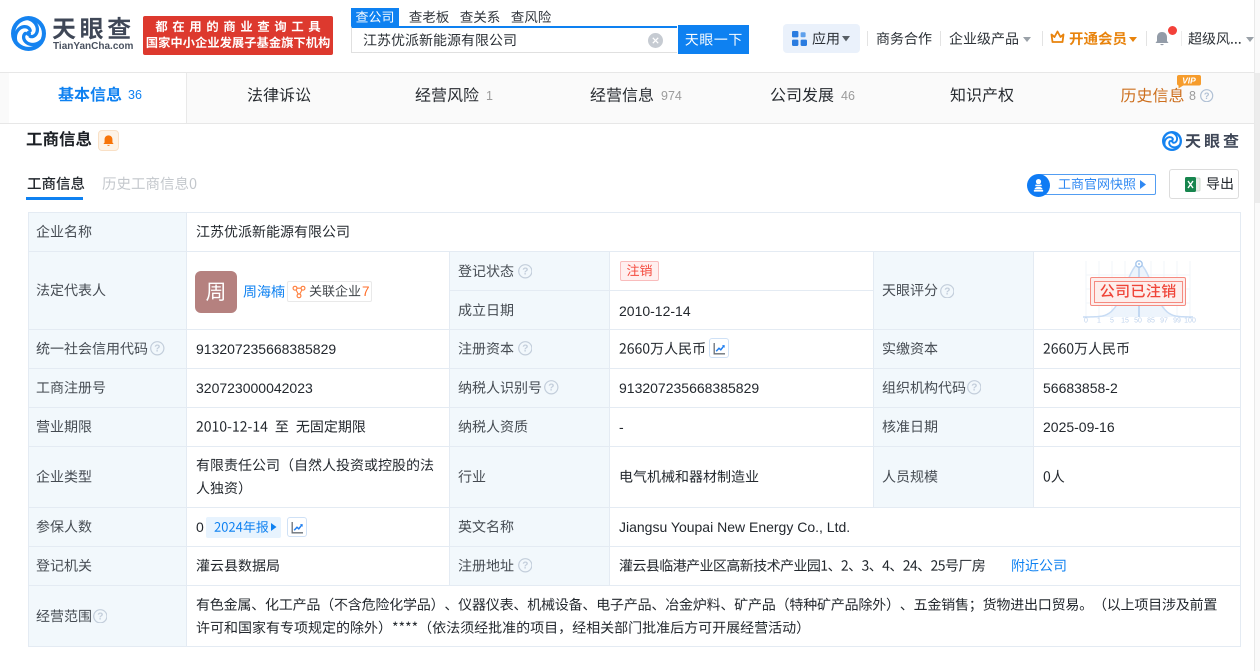  Describe the element at coordinates (1189, 80) in the screenshot. I see `svg-text: VIP` at that location.